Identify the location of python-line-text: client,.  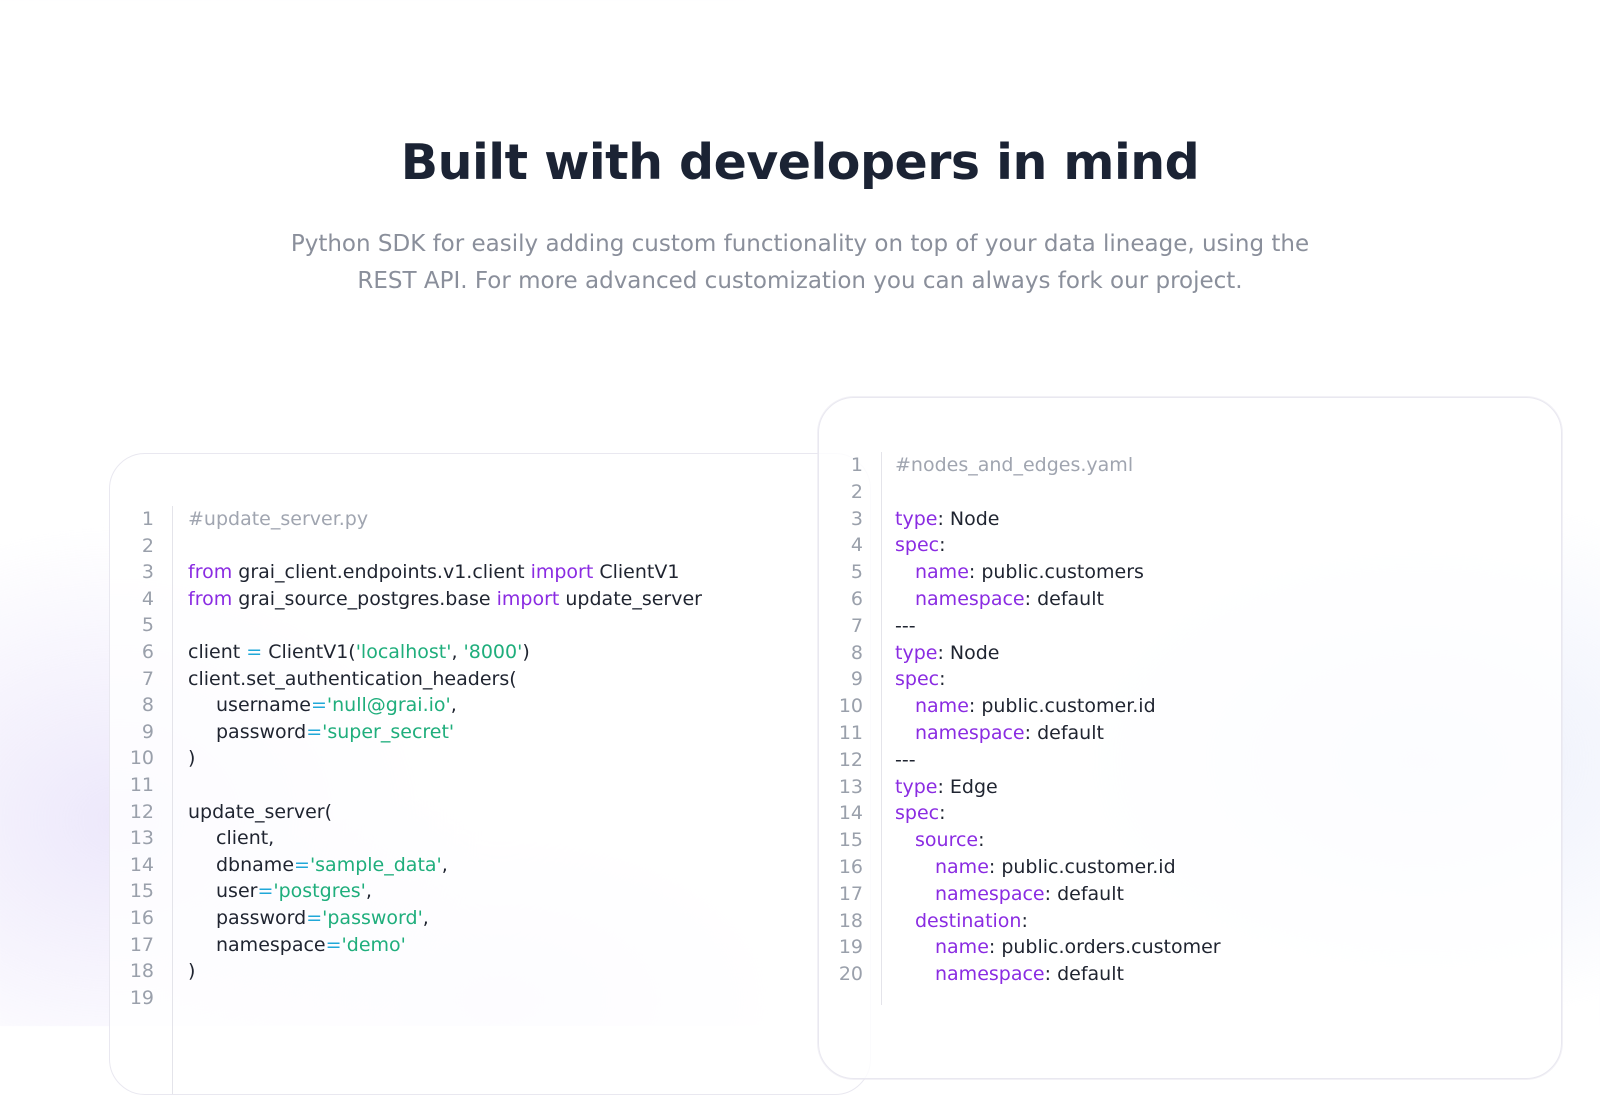
(245, 838).